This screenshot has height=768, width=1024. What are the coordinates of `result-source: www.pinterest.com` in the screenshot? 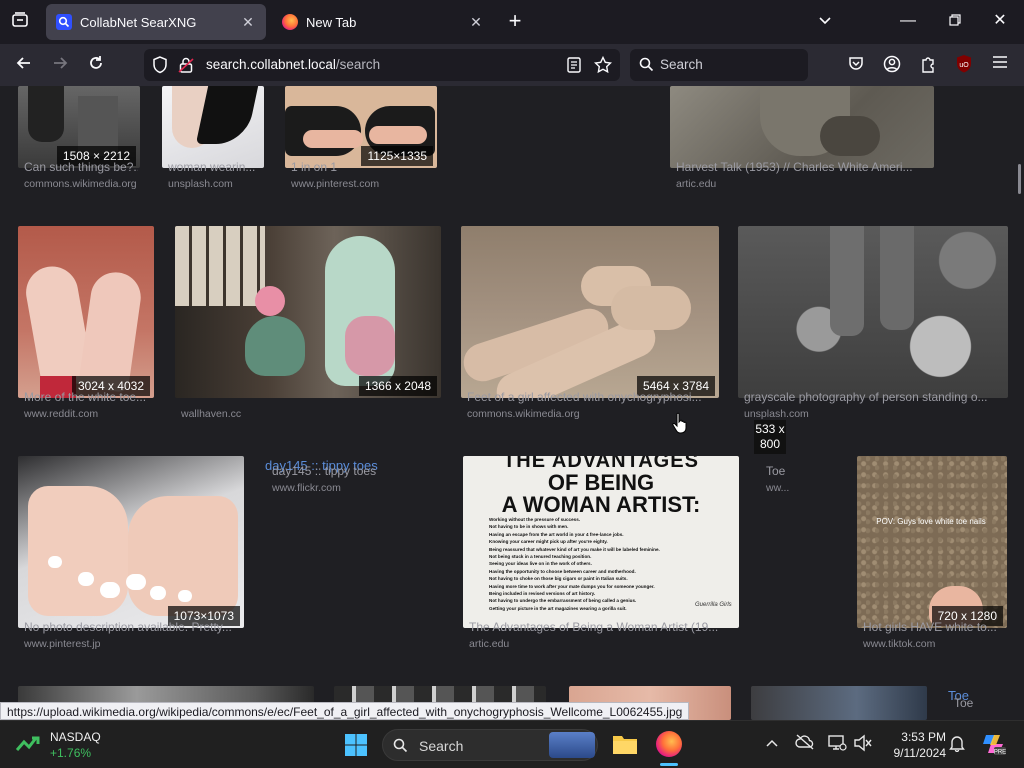 It's located at (335, 184).